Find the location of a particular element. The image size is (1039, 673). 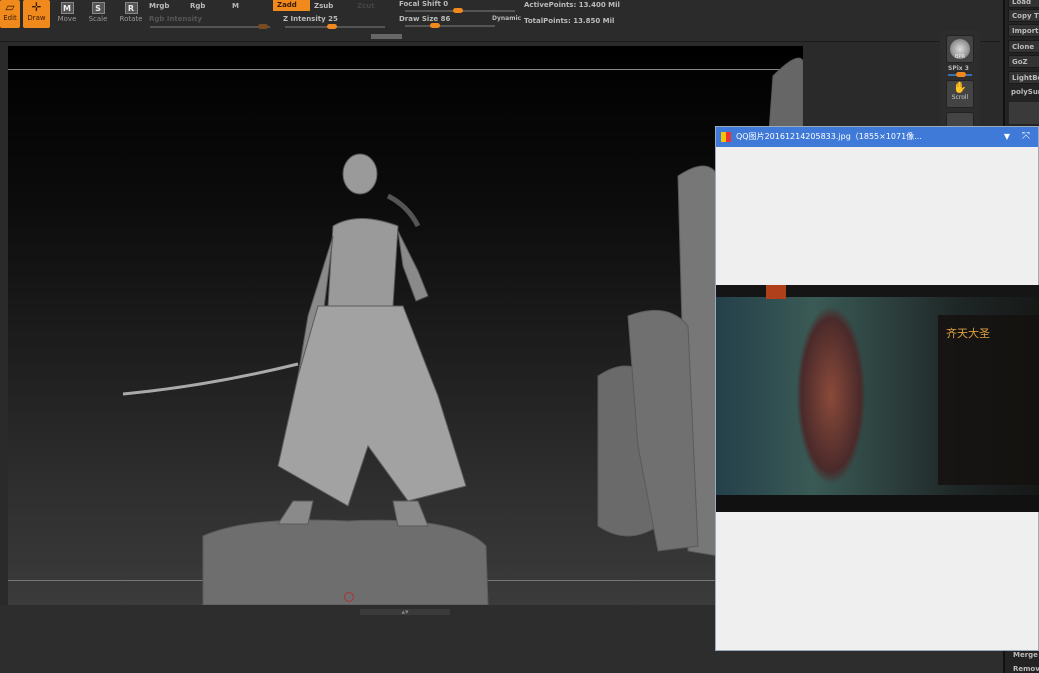

image-heading: 齐天大圣 is located at coordinates (968, 333).